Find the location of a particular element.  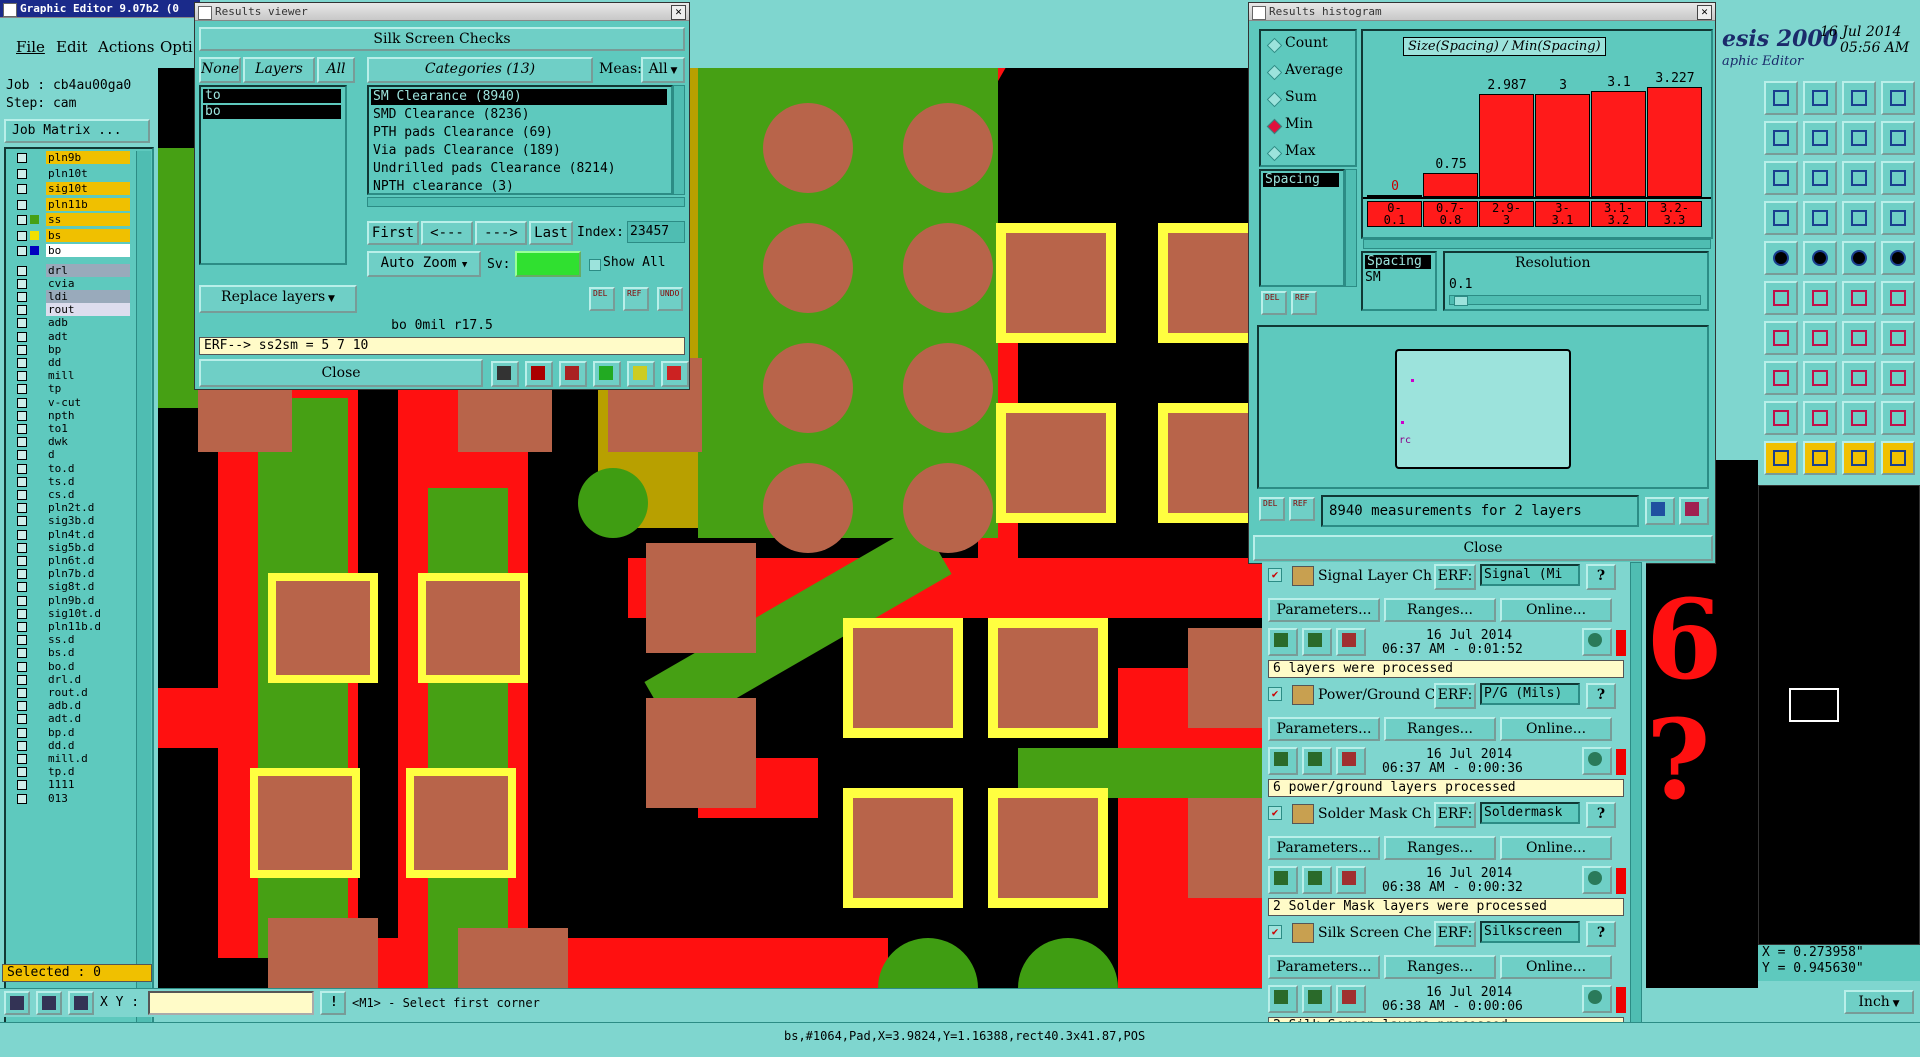

first-button: First is located at coordinates (393, 233).